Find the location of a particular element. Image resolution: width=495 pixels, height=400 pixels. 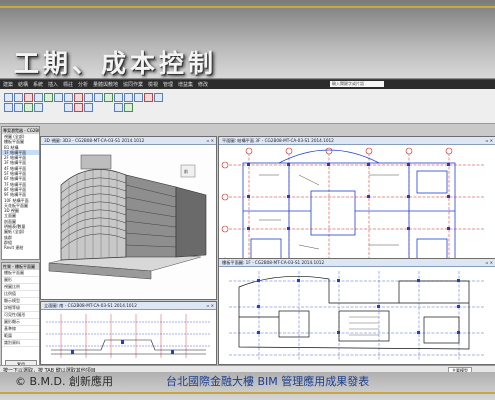

rotate-icon is located at coordinates (98, 97).